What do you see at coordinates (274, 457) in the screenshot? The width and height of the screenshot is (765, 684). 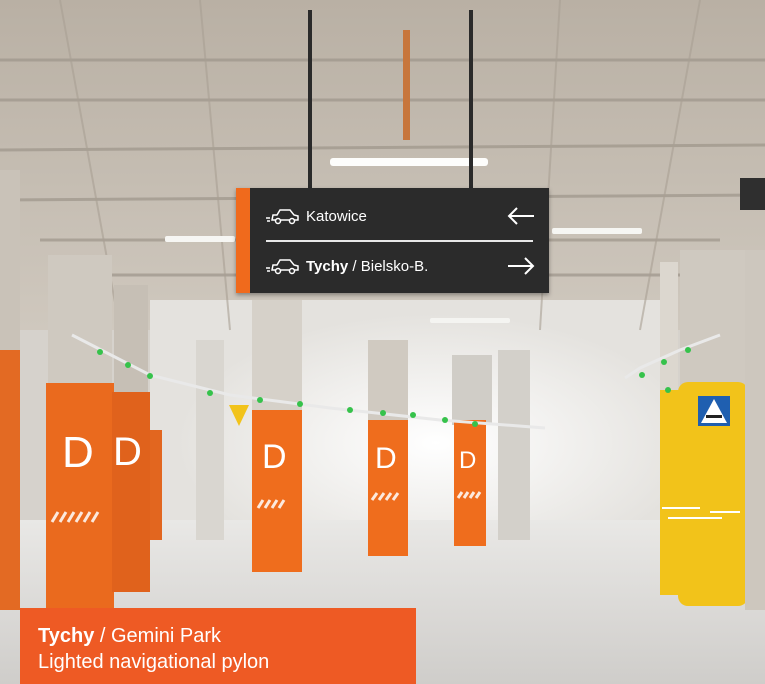 I see `pillar-letter-d-3: D` at bounding box center [274, 457].